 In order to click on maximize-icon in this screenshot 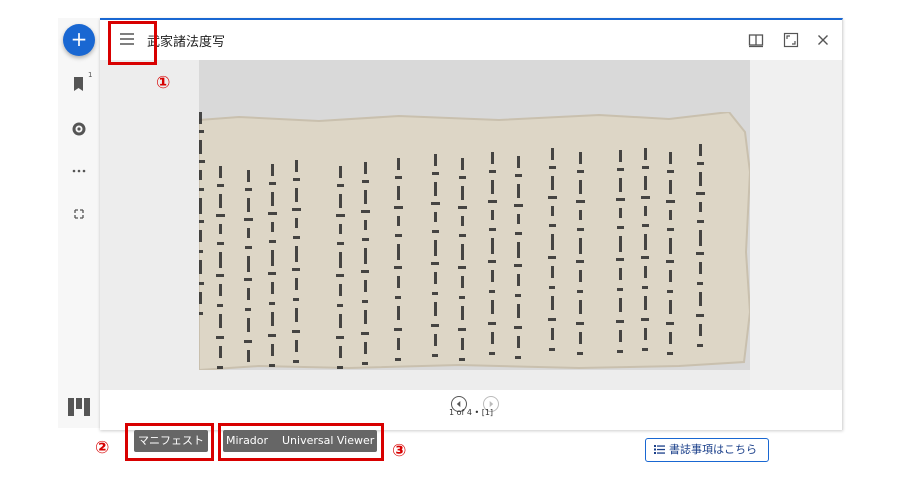, I will do `click(791, 40)`.